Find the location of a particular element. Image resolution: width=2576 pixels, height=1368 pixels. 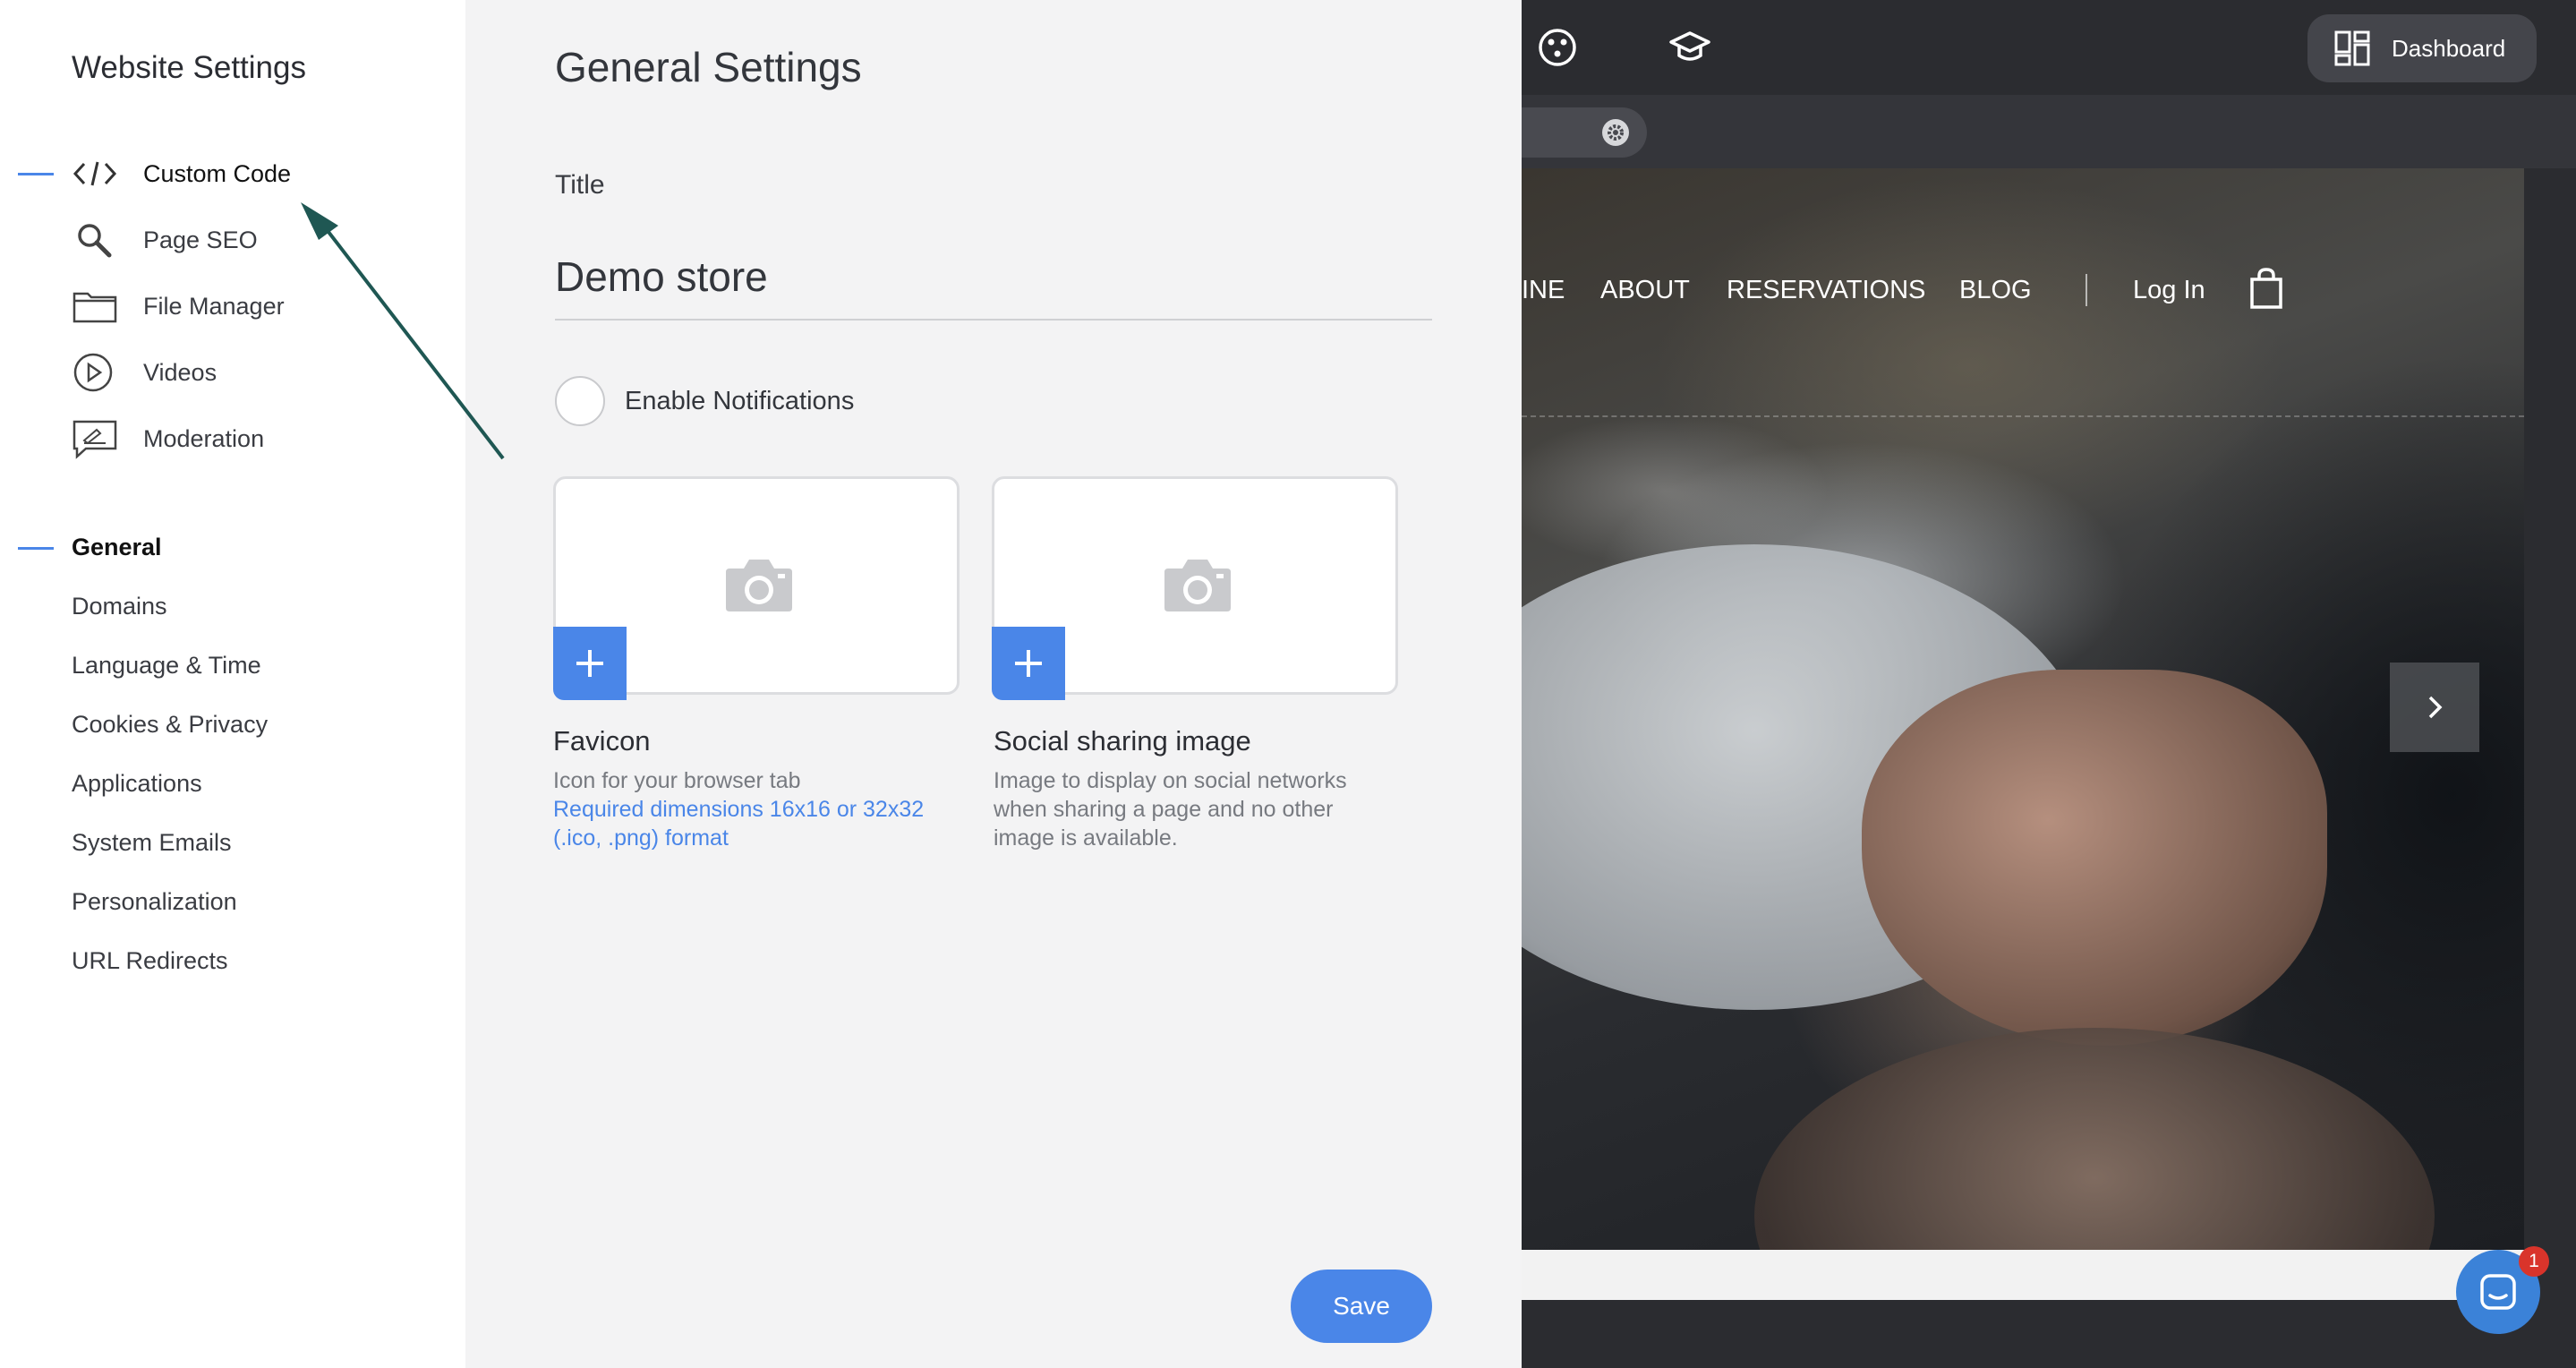

save-button: Save is located at coordinates (1361, 1306).